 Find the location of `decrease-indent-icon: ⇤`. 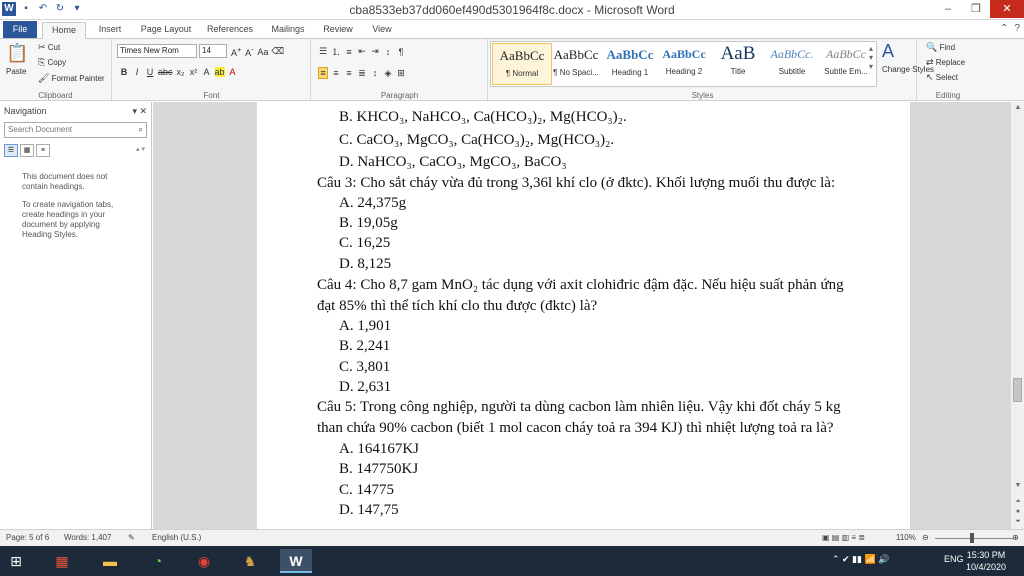

decrease-indent-icon: ⇤ is located at coordinates (362, 51).